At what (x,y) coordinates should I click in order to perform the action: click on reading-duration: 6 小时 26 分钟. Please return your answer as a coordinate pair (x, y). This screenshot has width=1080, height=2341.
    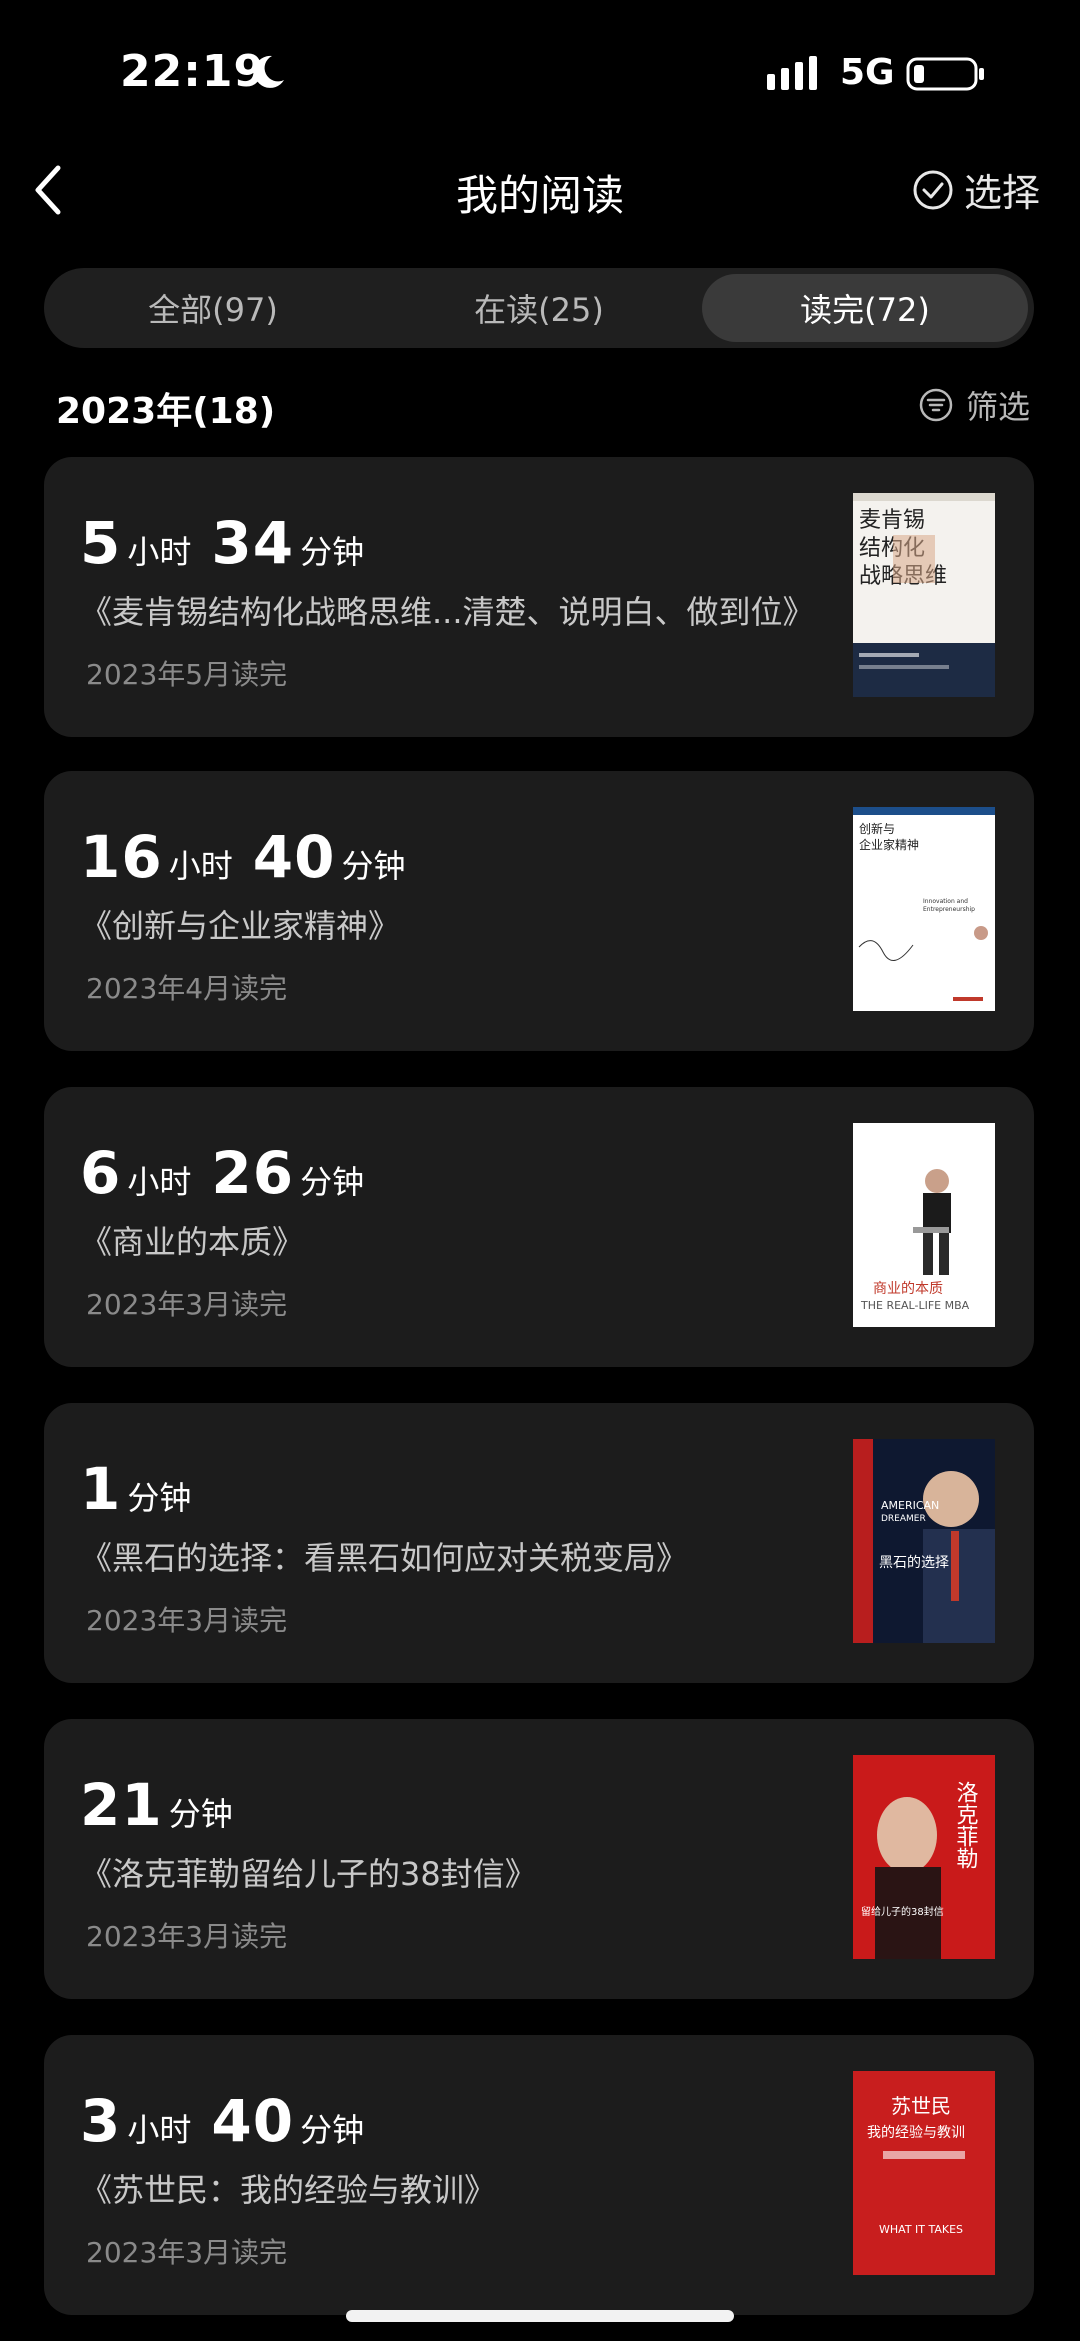
    Looking at the image, I should click on (229, 1173).